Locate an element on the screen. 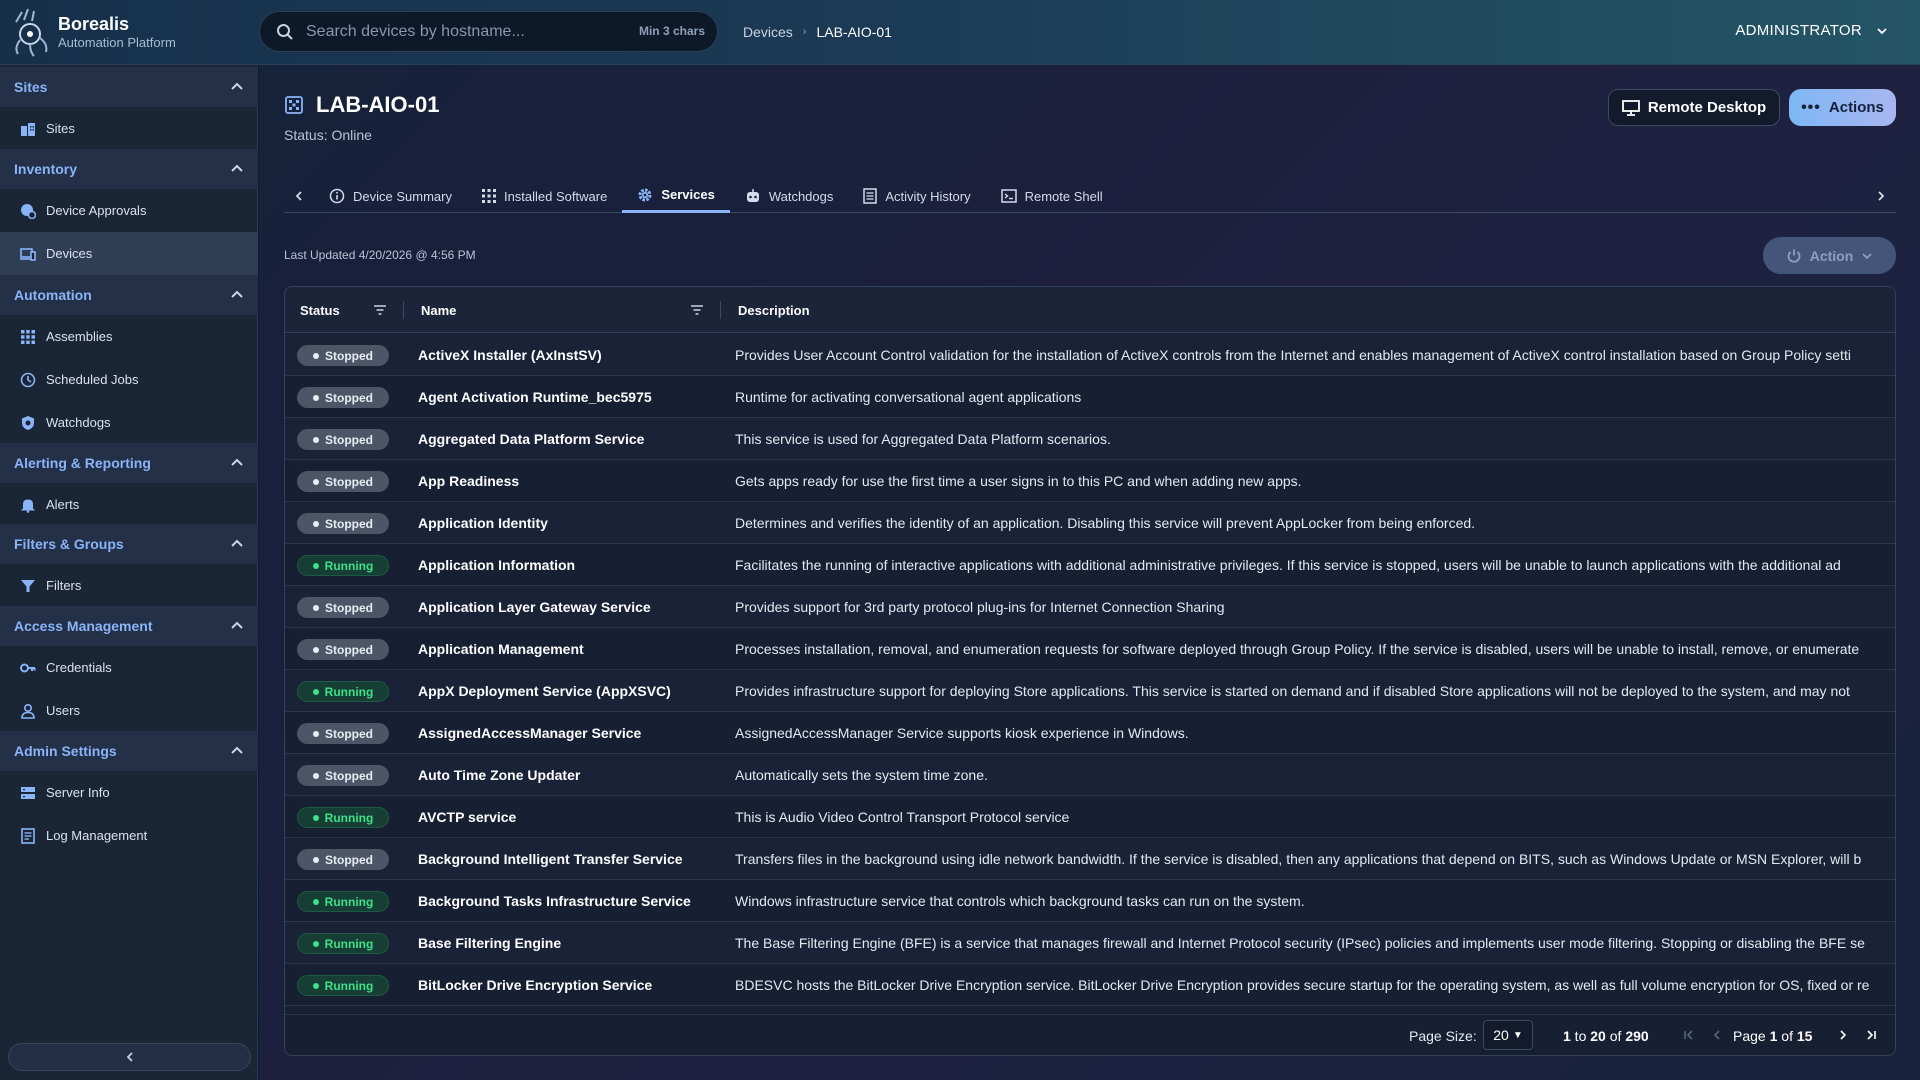  tab-watchdogs: Watchdogs is located at coordinates (789, 196).